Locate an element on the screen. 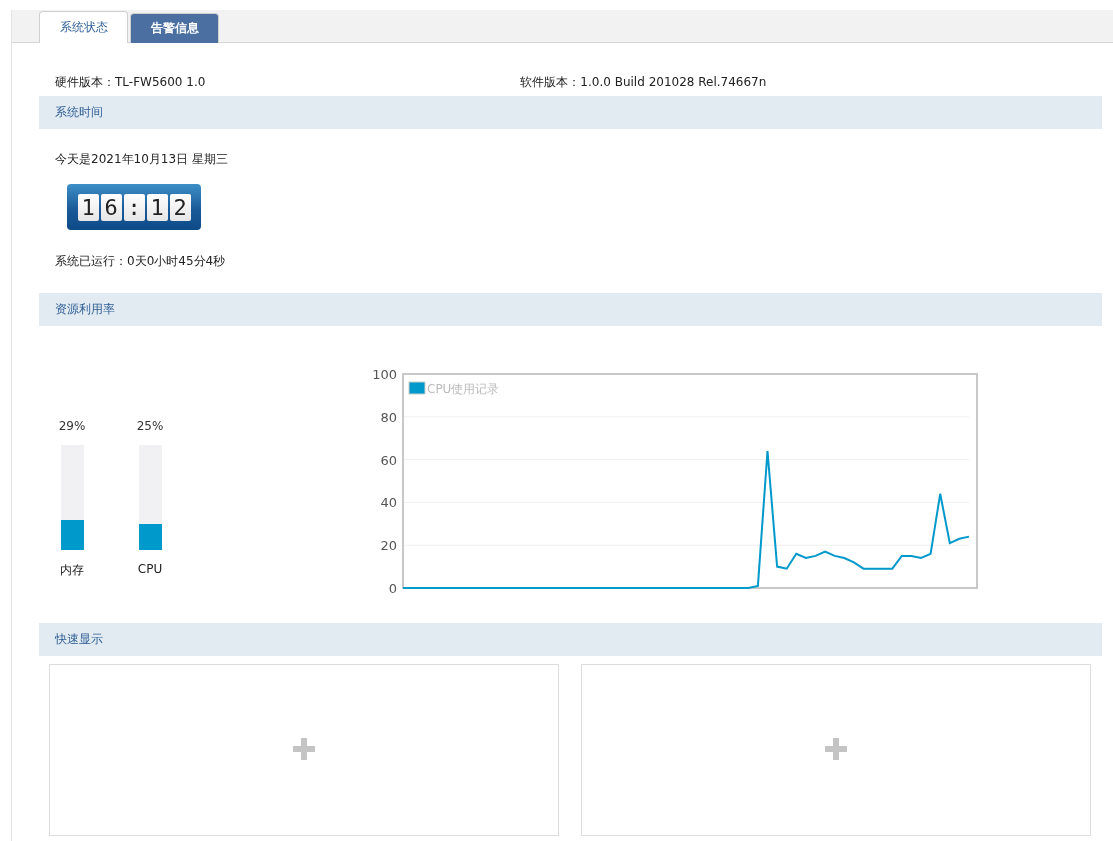 Image resolution: width=1113 pixels, height=841 pixels. section-header: 系统时间 is located at coordinates (570, 112).